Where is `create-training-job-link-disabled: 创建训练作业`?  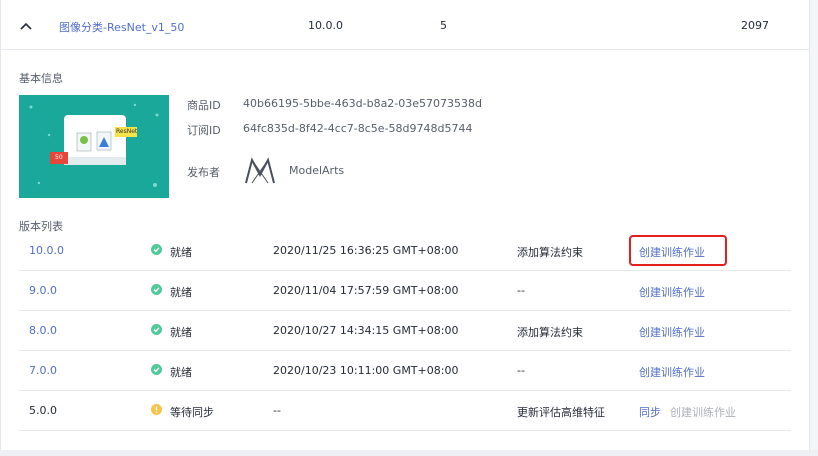
create-training-job-link-disabled: 创建训练作业 is located at coordinates (703, 412).